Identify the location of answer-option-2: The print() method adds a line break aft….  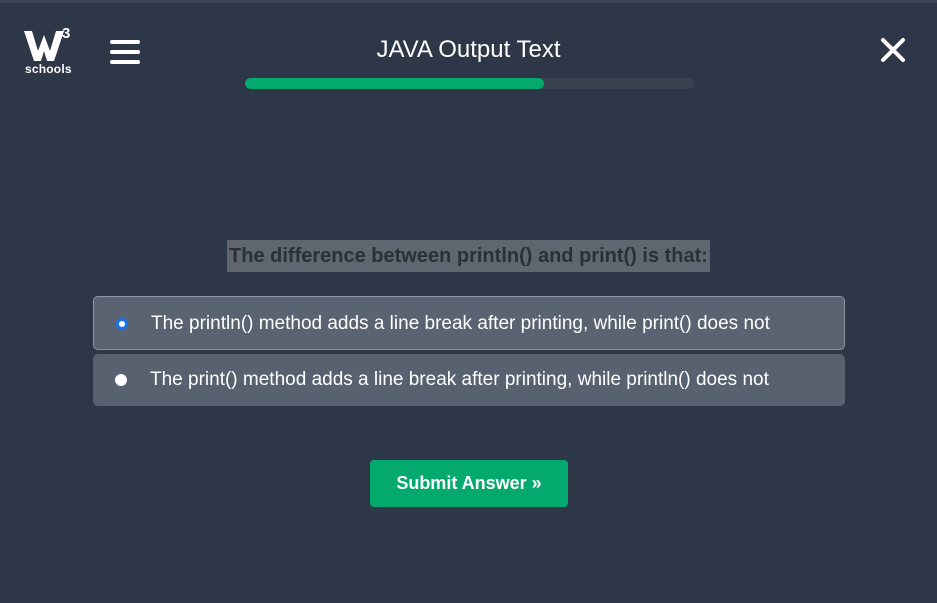
(469, 380).